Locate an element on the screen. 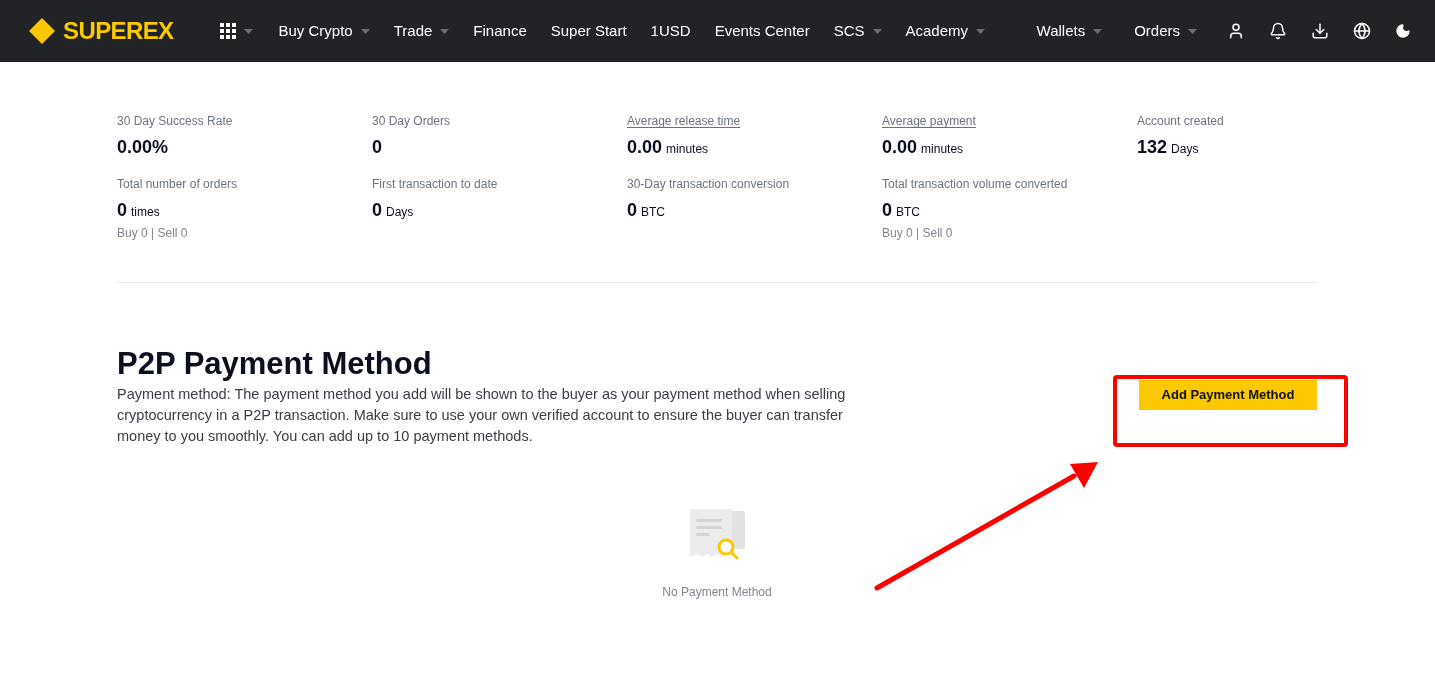 The width and height of the screenshot is (1435, 681). nav-item: Super Start is located at coordinates (588, 31).